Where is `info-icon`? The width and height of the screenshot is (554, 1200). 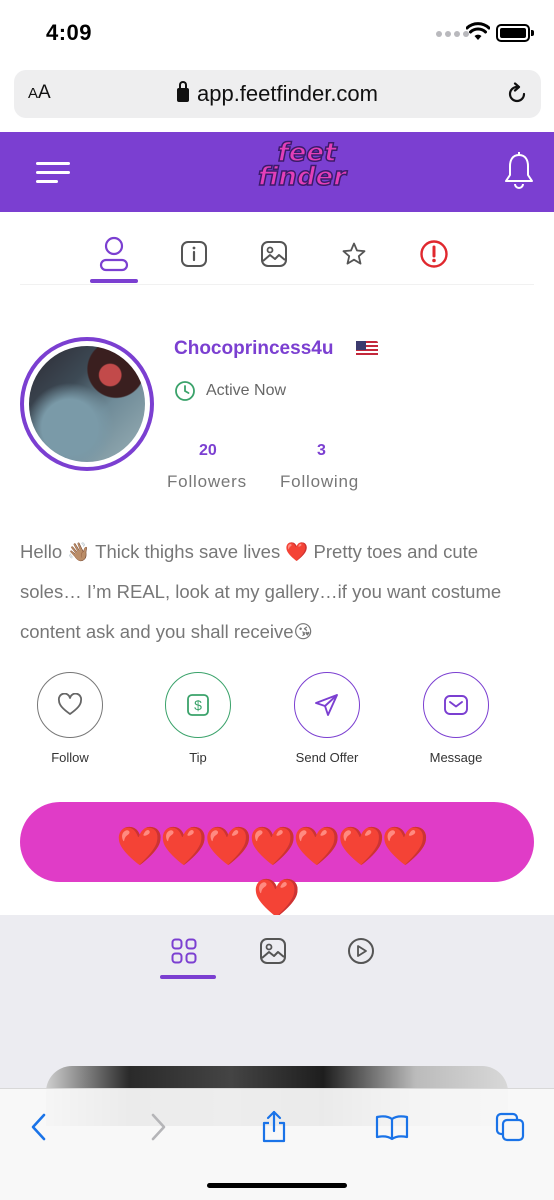 info-icon is located at coordinates (194, 254).